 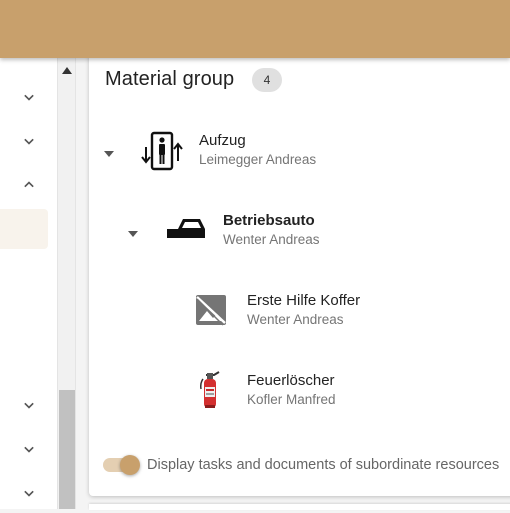 I want to click on tree-node-subtitle-betriebsauto: Wenter Andreas, so click(x=271, y=239).